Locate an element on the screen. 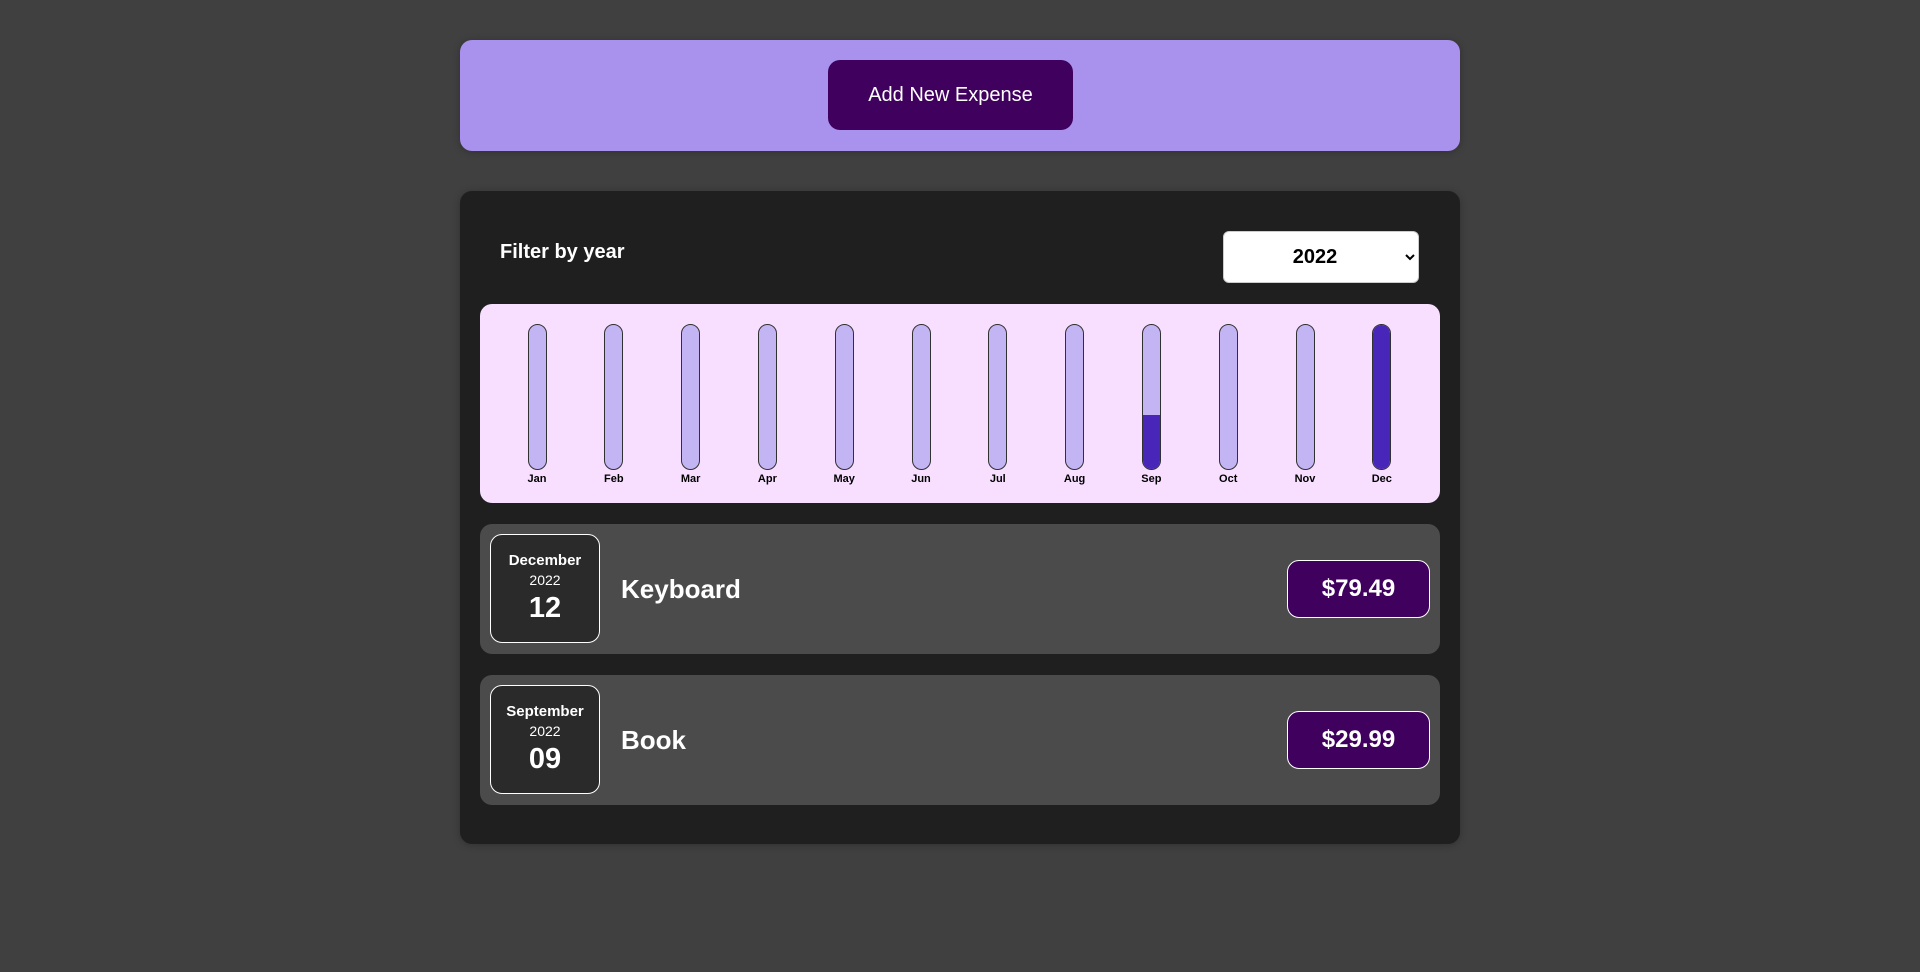 The width and height of the screenshot is (1920, 972). expense-date: December 2022 12 is located at coordinates (545, 588).